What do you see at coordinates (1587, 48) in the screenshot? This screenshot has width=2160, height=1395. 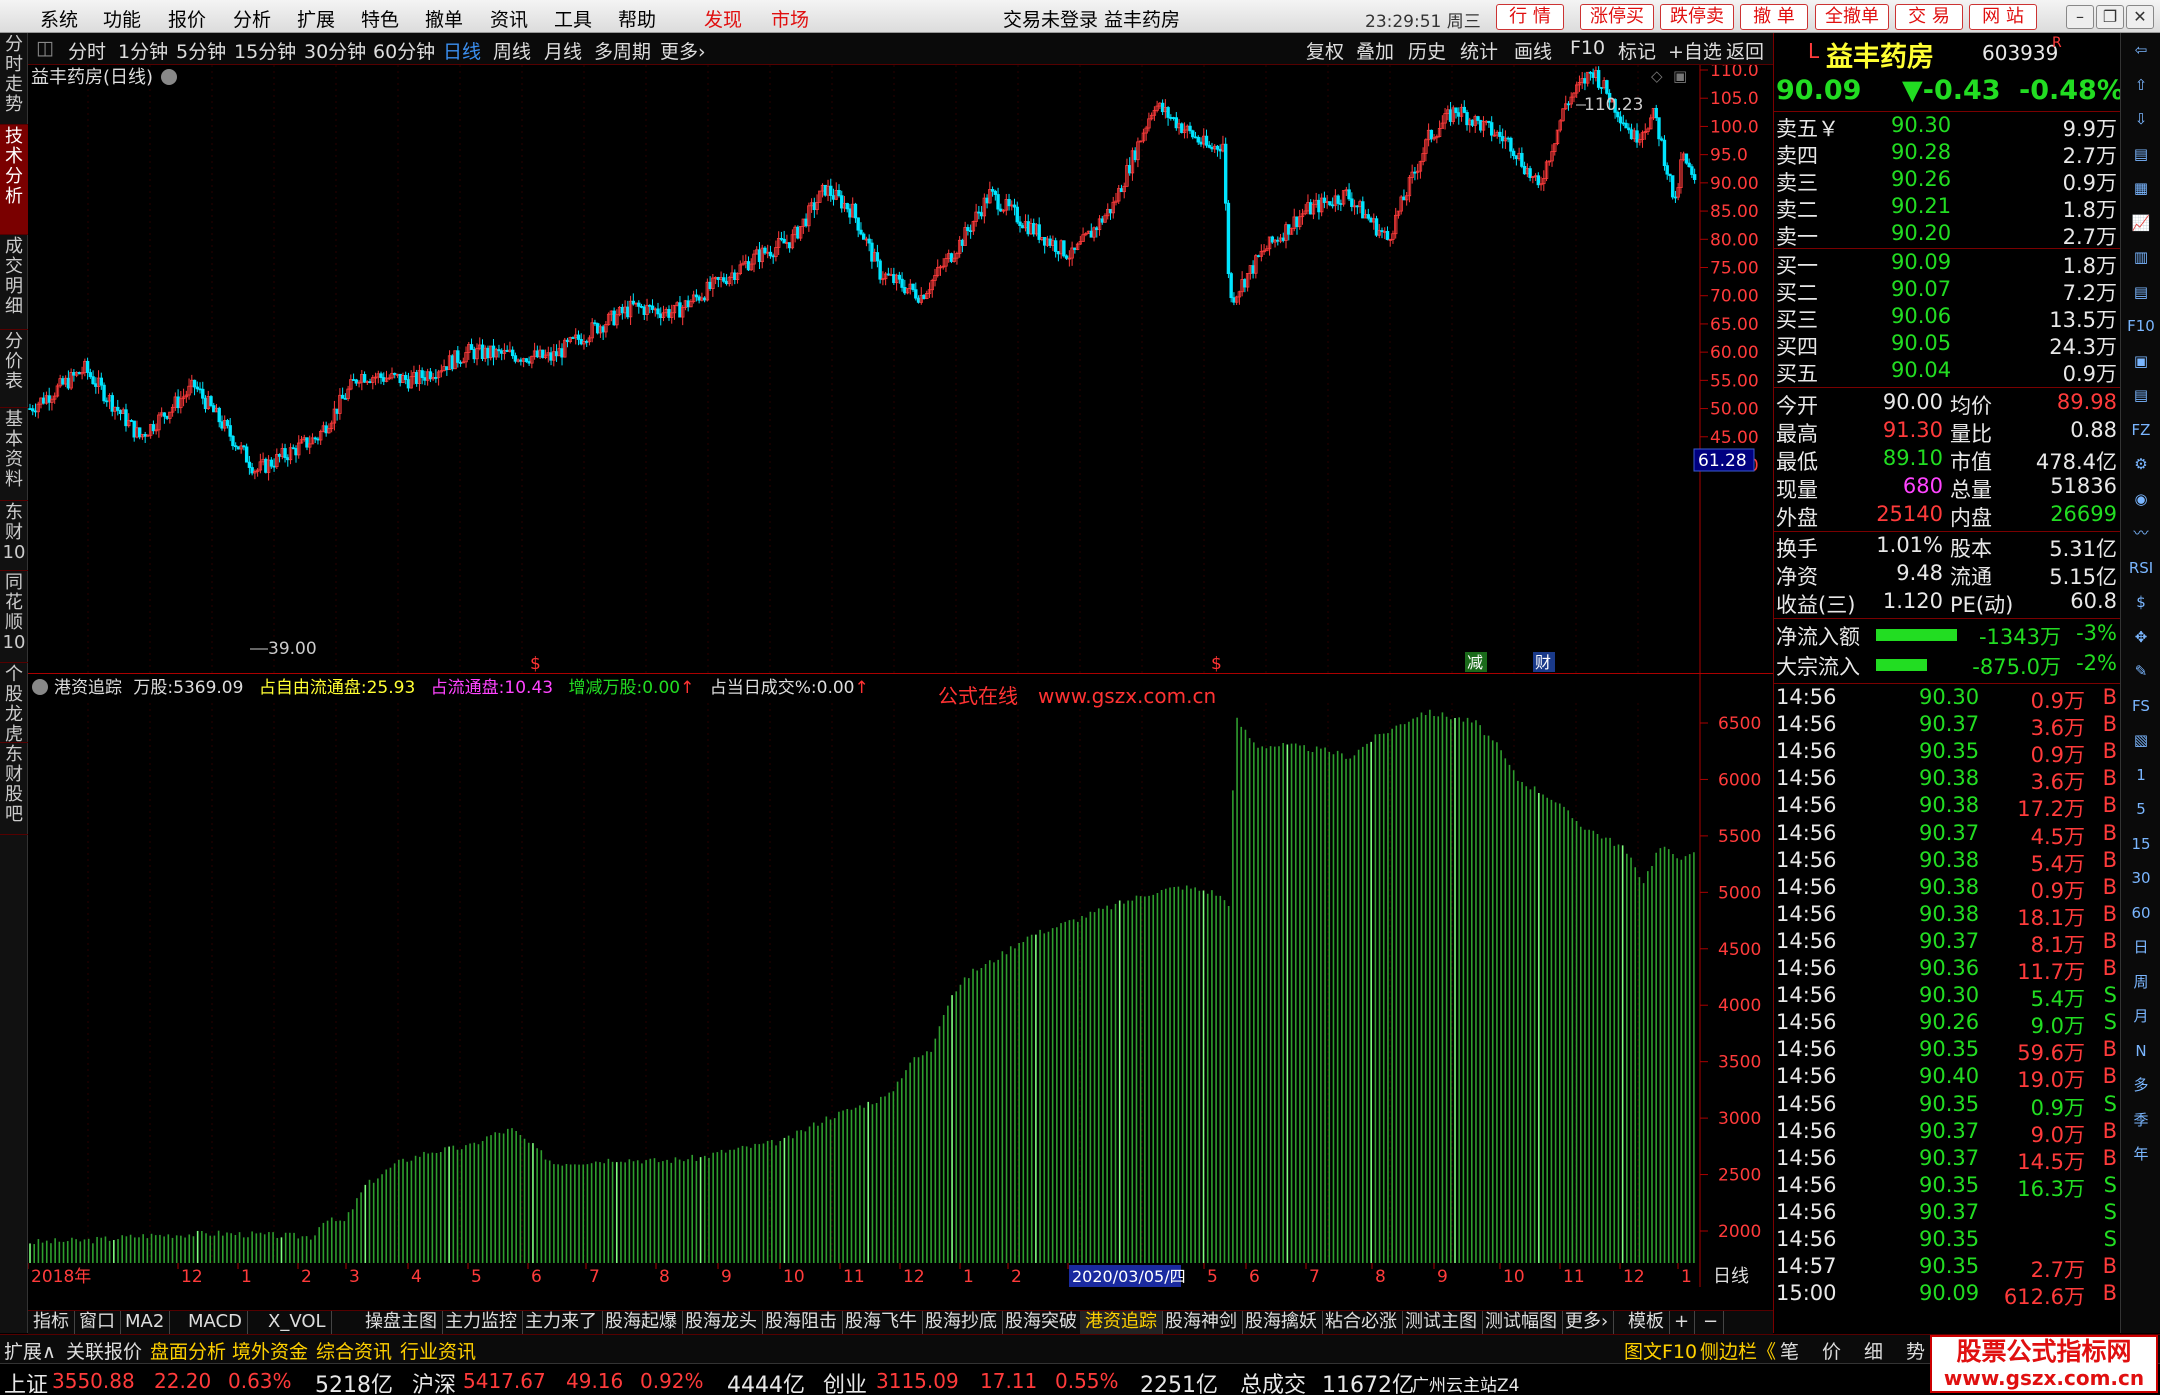 I see `btn-f10: F10` at bounding box center [1587, 48].